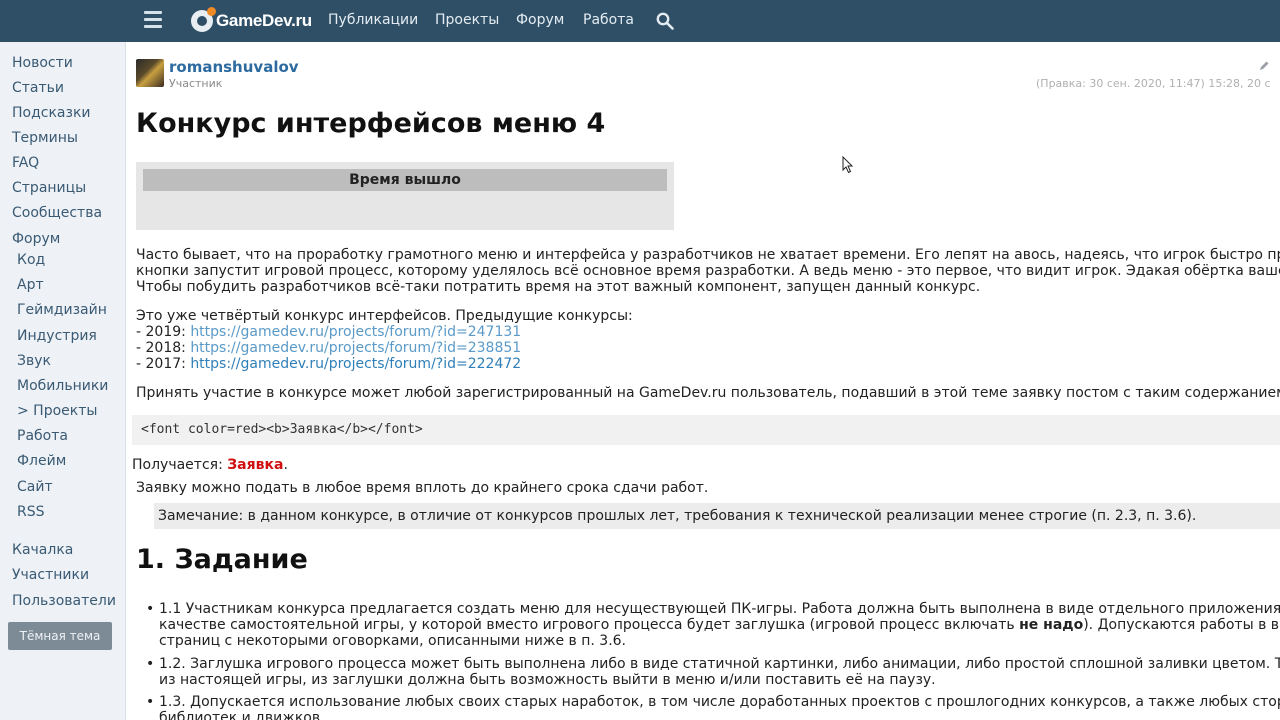 The width and height of the screenshot is (1280, 720). Describe the element at coordinates (30, 285) in the screenshot. I see `sidebar-sub-art: Арт` at that location.